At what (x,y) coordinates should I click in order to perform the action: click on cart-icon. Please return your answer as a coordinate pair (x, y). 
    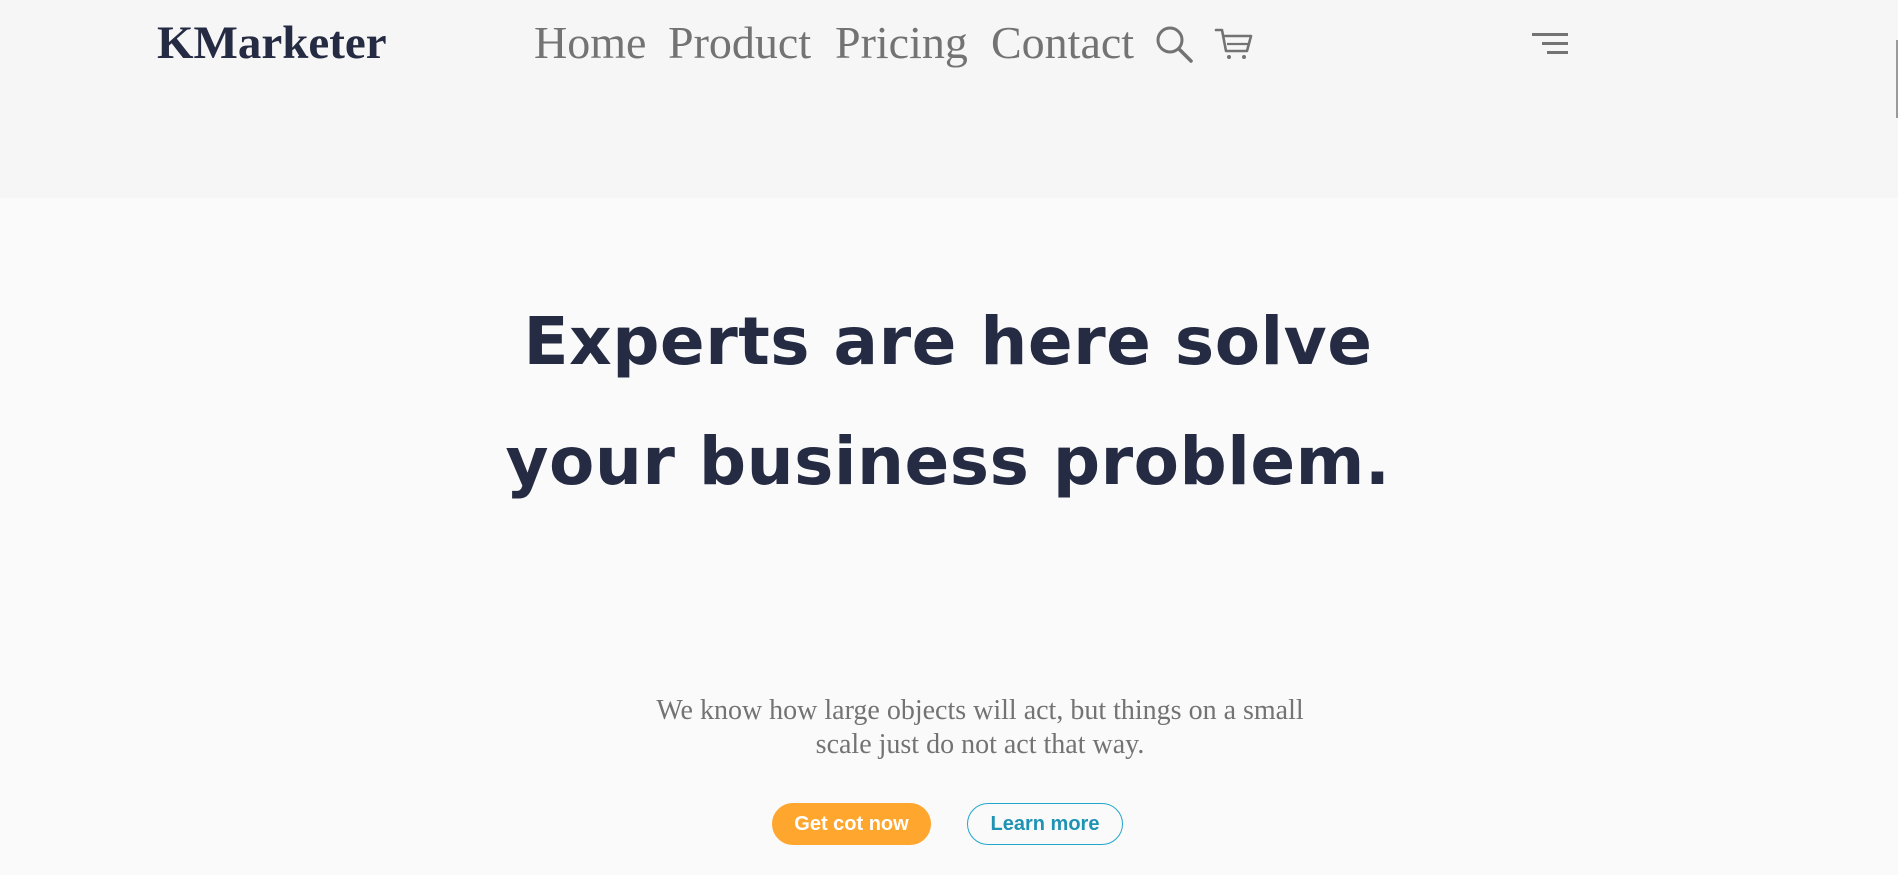
    Looking at the image, I should click on (1234, 43).